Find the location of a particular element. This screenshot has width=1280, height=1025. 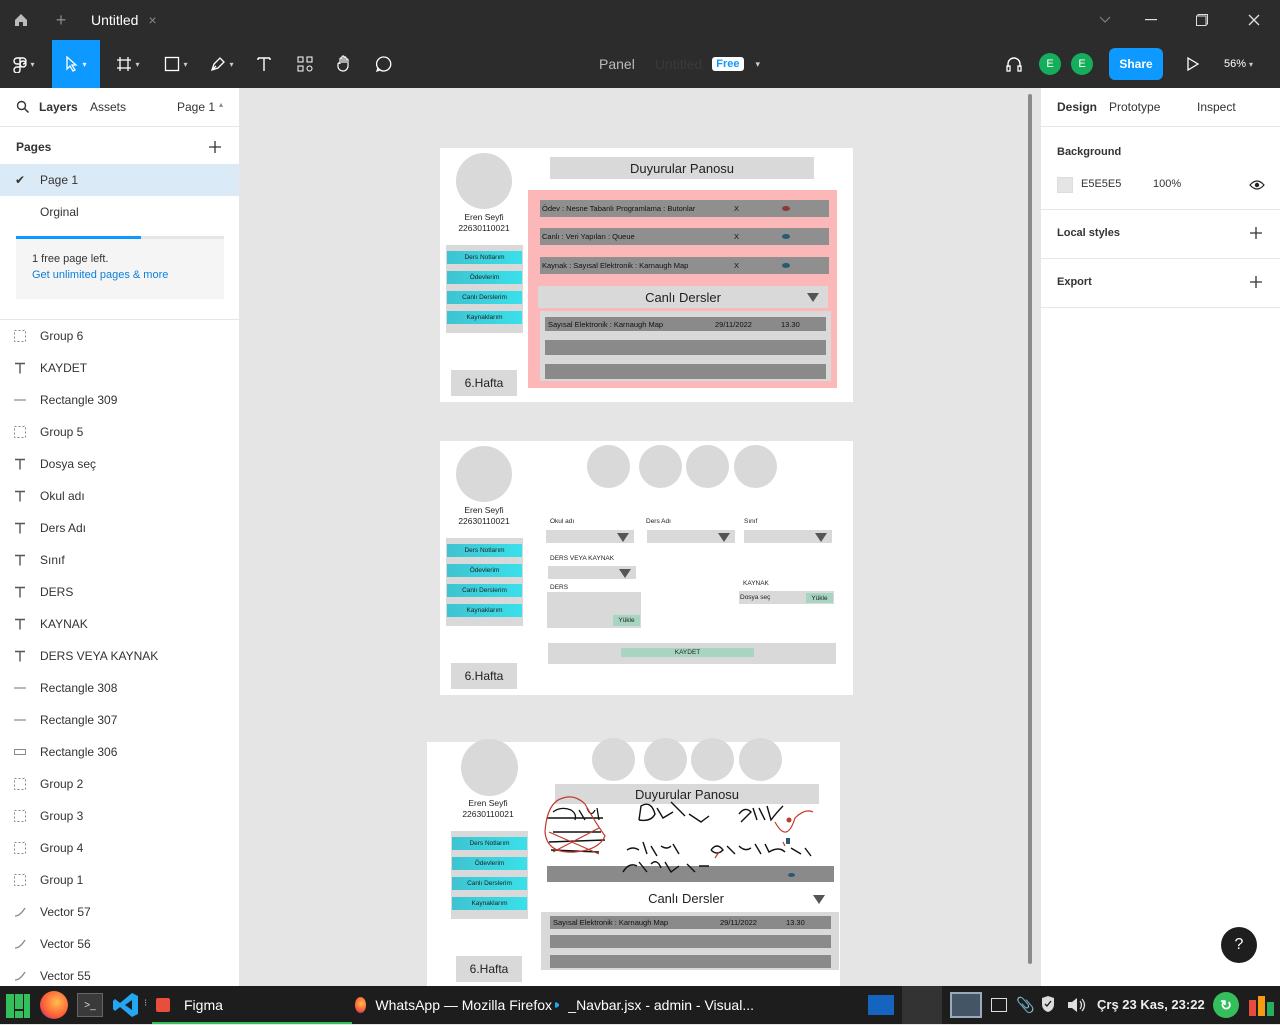

close-tab-icon: × is located at coordinates (152, 20).